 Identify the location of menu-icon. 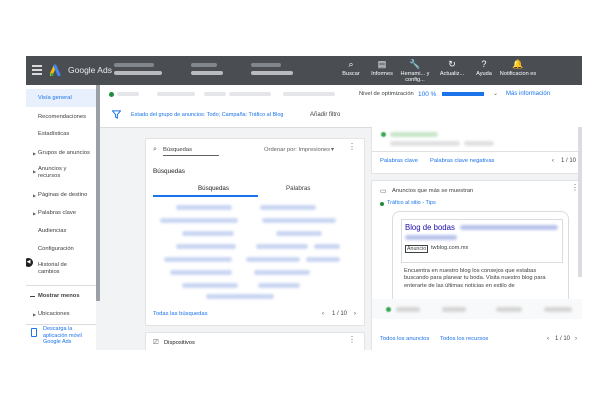
(37, 70).